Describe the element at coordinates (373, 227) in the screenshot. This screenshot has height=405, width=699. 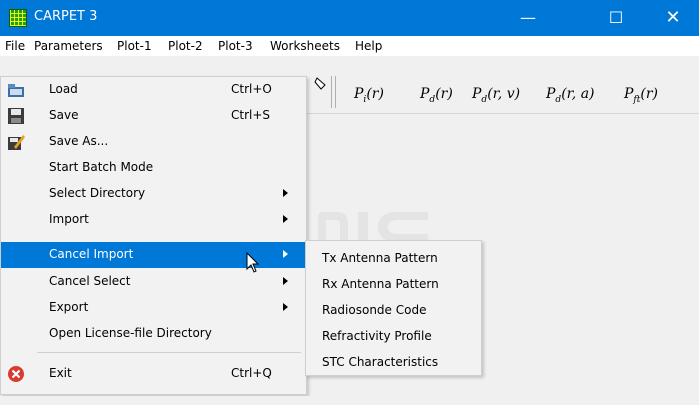
I see `background-watermark` at that location.